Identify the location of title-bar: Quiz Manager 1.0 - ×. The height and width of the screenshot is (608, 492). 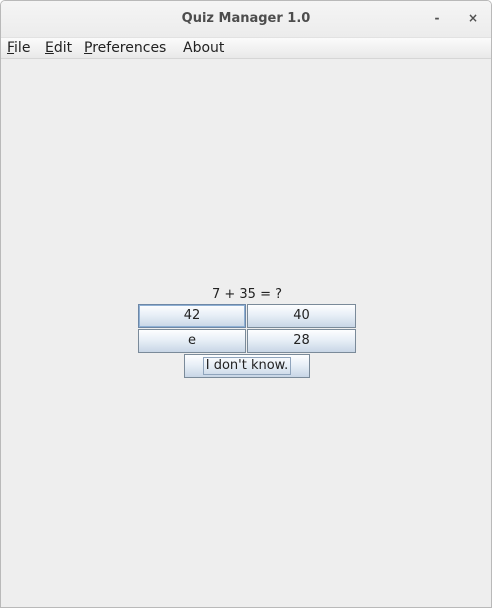
(246, 19).